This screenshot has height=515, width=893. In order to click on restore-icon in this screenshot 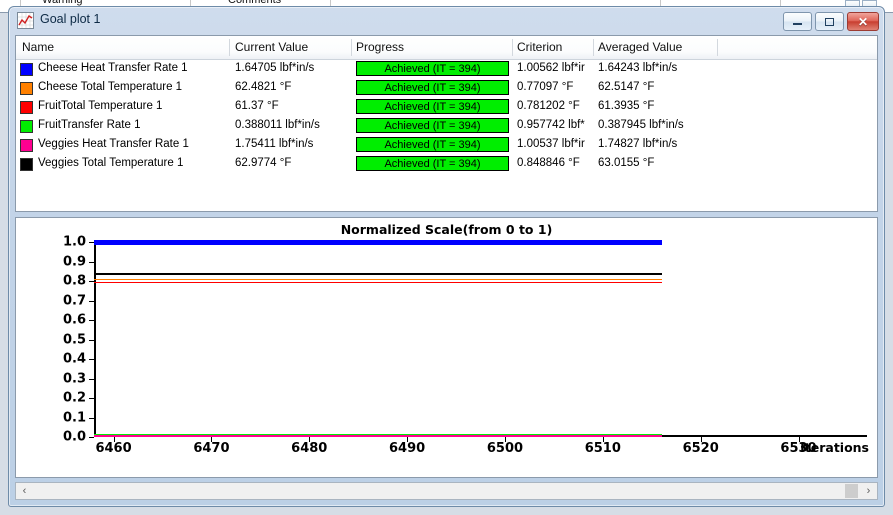, I will do `click(829, 21)`.